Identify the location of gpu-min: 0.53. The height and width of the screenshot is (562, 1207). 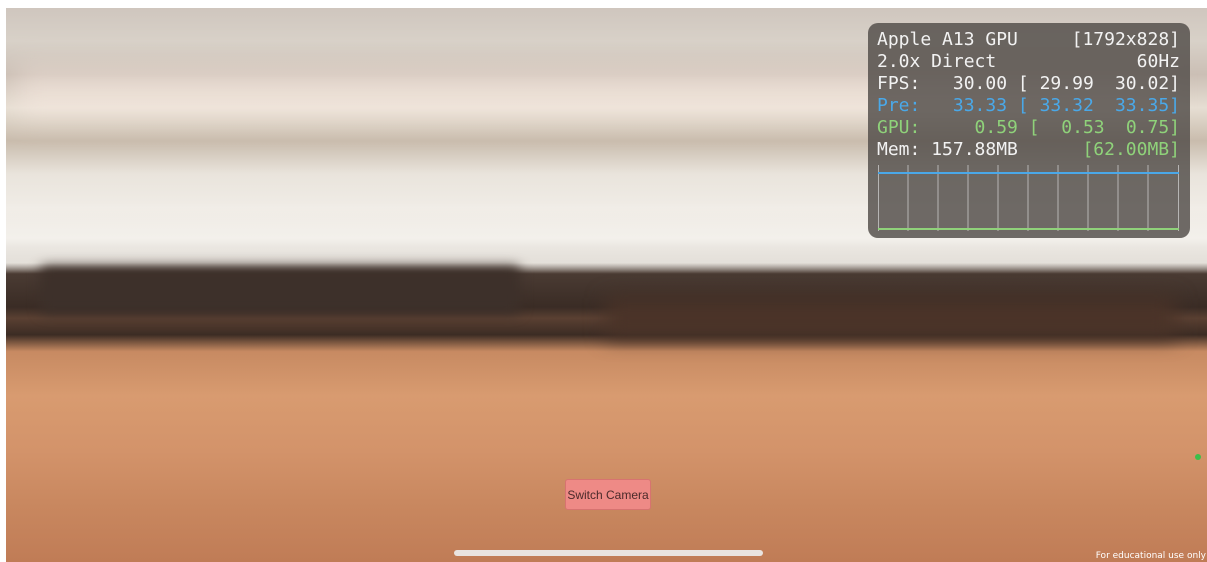
(1083, 127).